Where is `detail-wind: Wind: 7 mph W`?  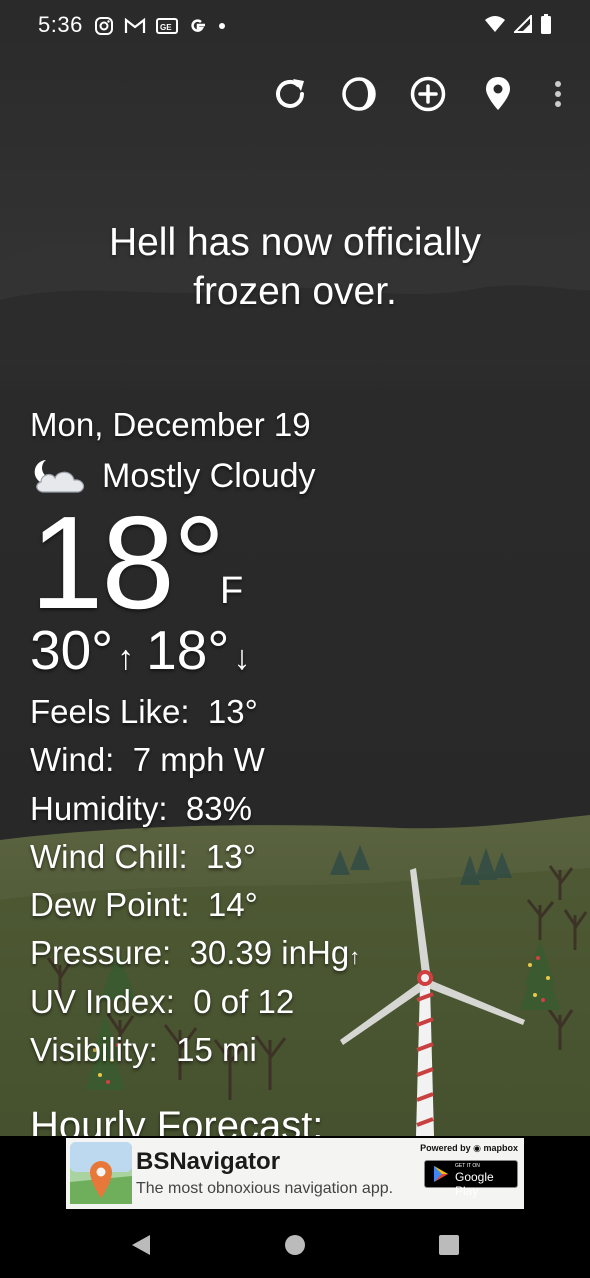 detail-wind: Wind: 7 mph W is located at coordinates (195, 760).